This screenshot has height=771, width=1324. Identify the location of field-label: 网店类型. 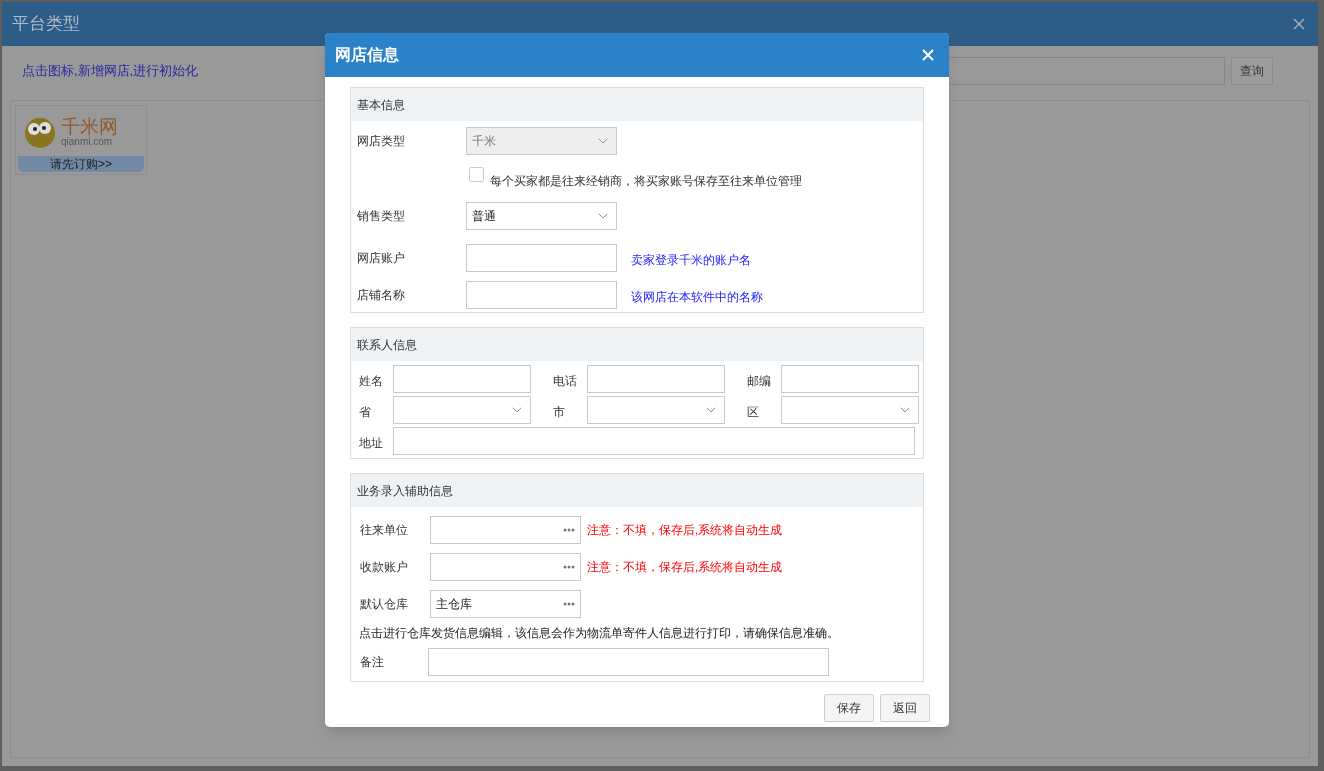
(381, 141).